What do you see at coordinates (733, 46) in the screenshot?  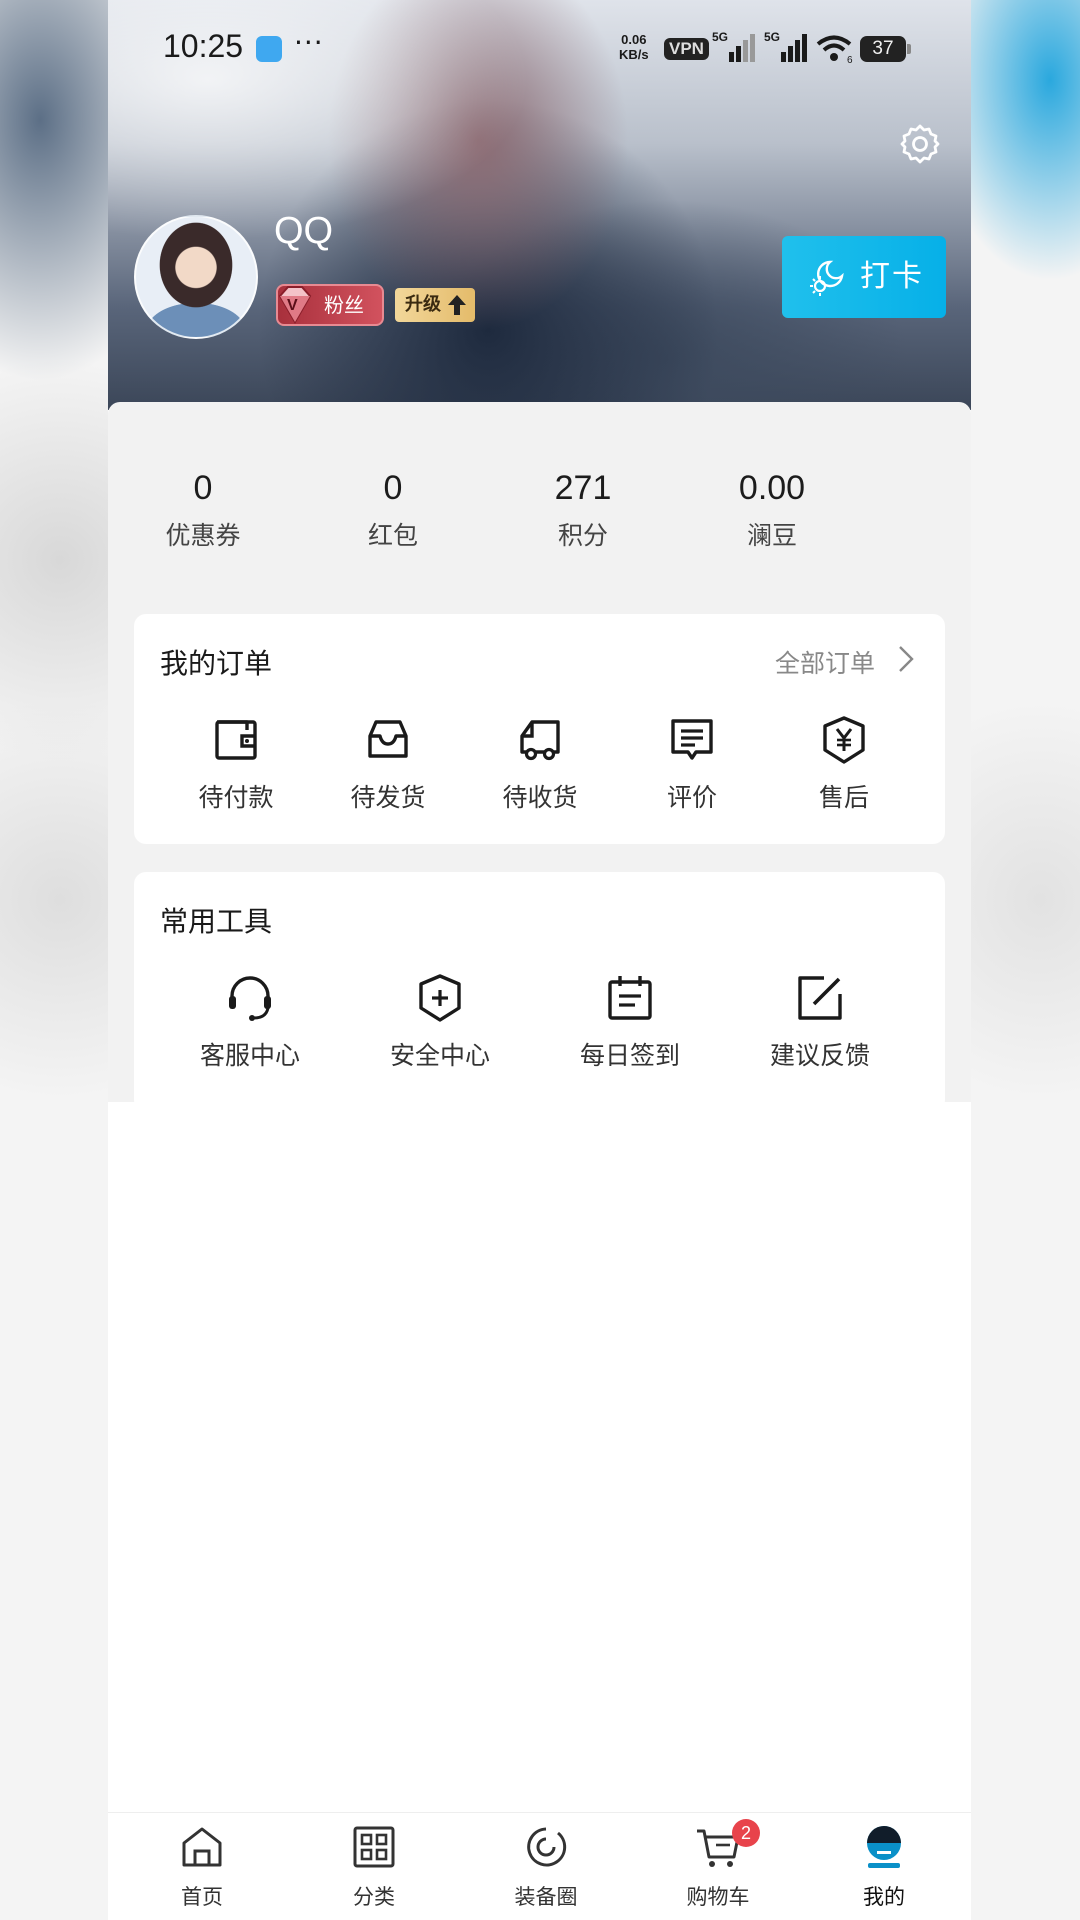 I see `signal-5g-icon: 5G` at bounding box center [733, 46].